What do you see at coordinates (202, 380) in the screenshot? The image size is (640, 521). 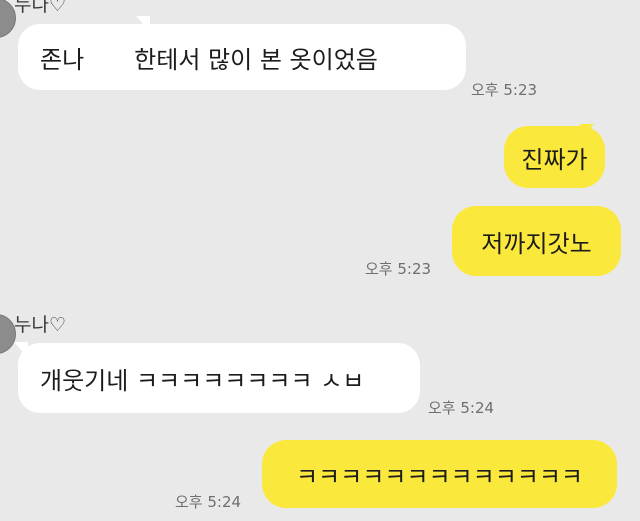 I see `message-text: 개웃기네 ㅋㅋㅋㅋㅋㅋㅋㅋ ㅅㅂ` at bounding box center [202, 380].